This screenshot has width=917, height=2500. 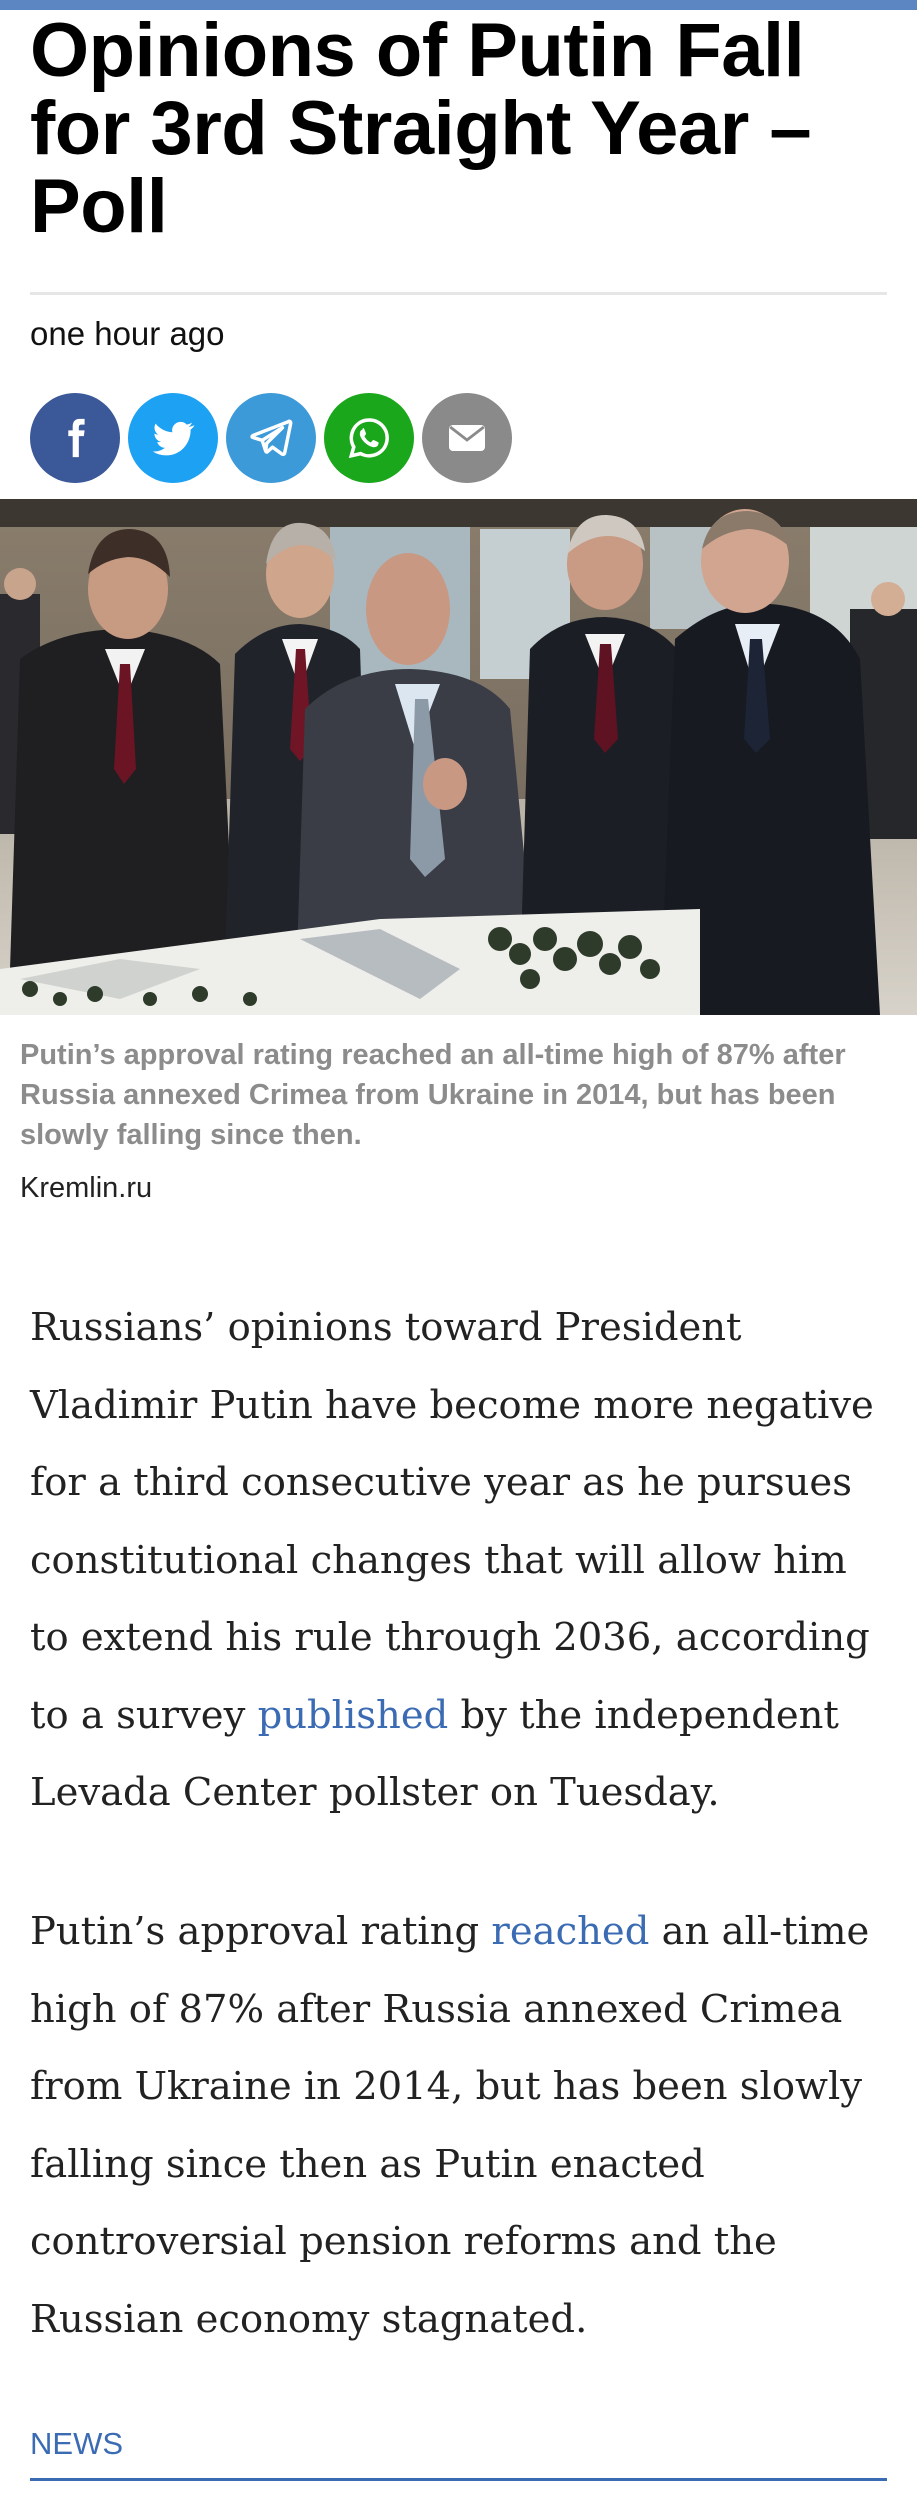 What do you see at coordinates (127, 333) in the screenshot?
I see `publish-timestamp: one hour ago` at bounding box center [127, 333].